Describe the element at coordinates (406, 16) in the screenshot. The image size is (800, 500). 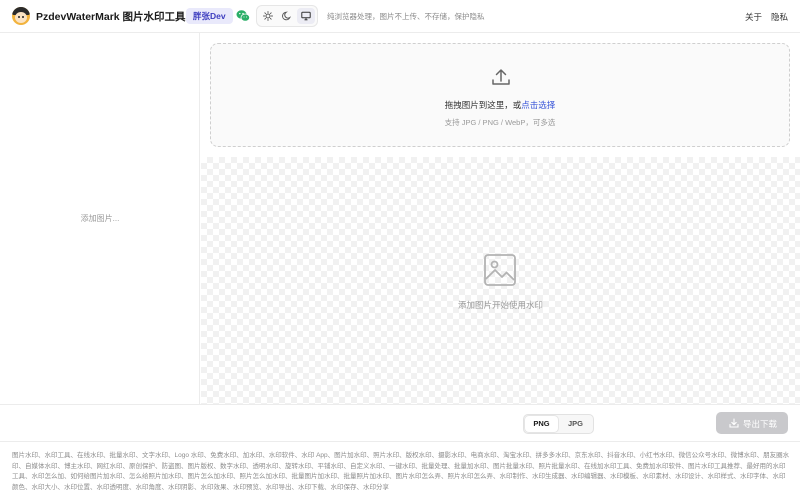
I see `privacy-tagline: 纯浏览器处理，图片不上传、不存储，保护隐私` at that location.